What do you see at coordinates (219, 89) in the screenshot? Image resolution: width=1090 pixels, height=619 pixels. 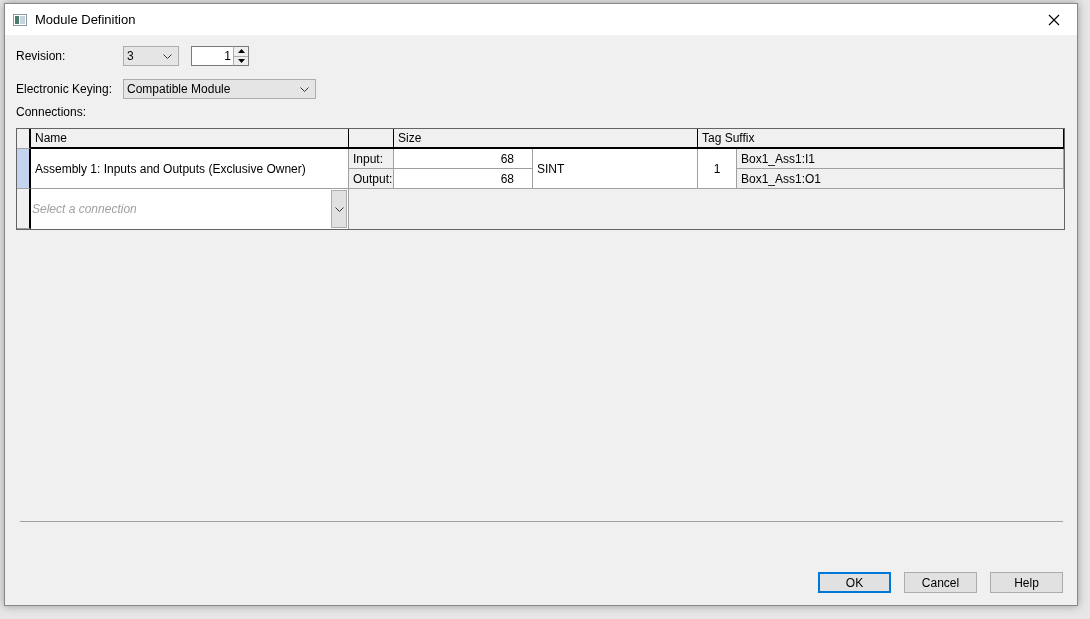 I see `electronic-keying-dropdown: Compatible Module` at bounding box center [219, 89].